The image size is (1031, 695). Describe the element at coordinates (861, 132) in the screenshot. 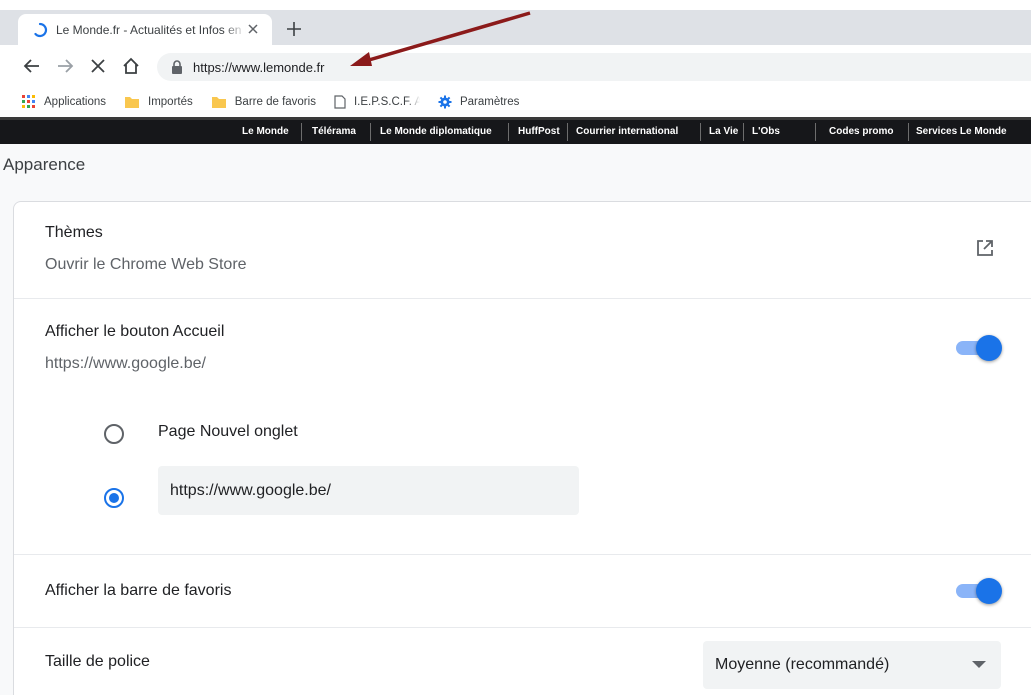

I see `site-link-codes-promo: Codes promo` at that location.